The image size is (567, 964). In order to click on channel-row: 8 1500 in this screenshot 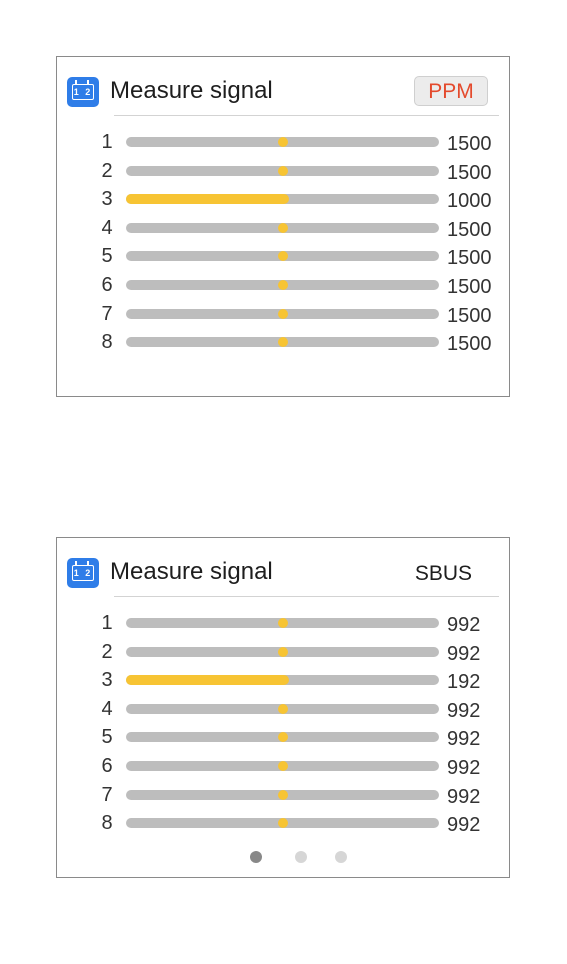, I will do `click(283, 342)`.